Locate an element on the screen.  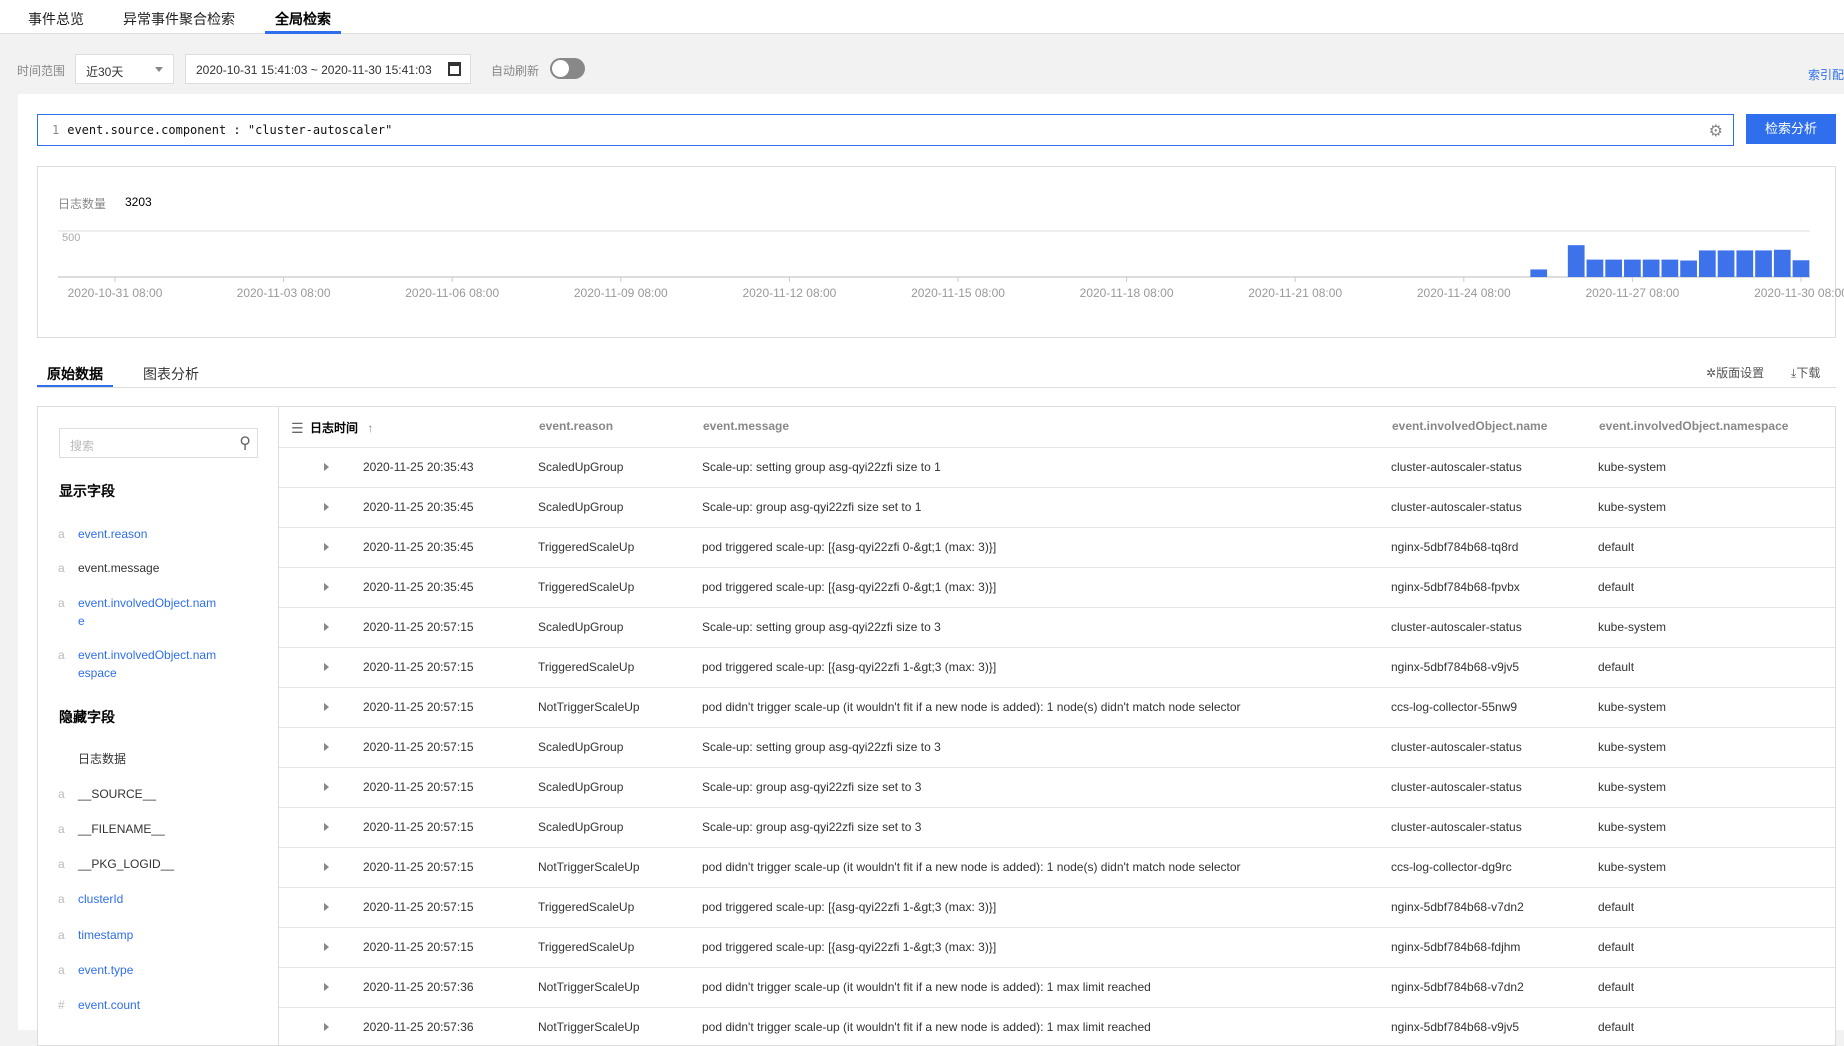
layout-settings-button: ✲版面设置 is located at coordinates (1735, 372).